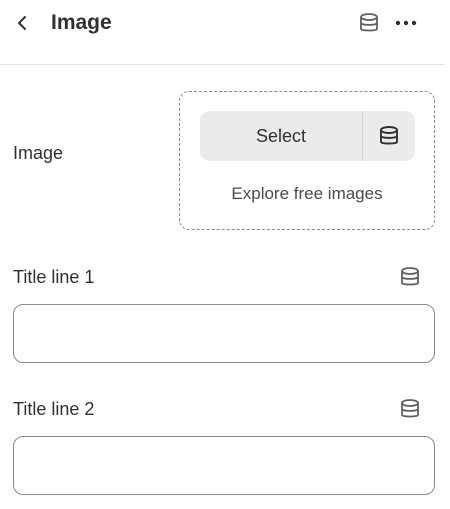 This screenshot has width=450, height=509. I want to click on title-line-2-label: Title line 2, so click(54, 409).